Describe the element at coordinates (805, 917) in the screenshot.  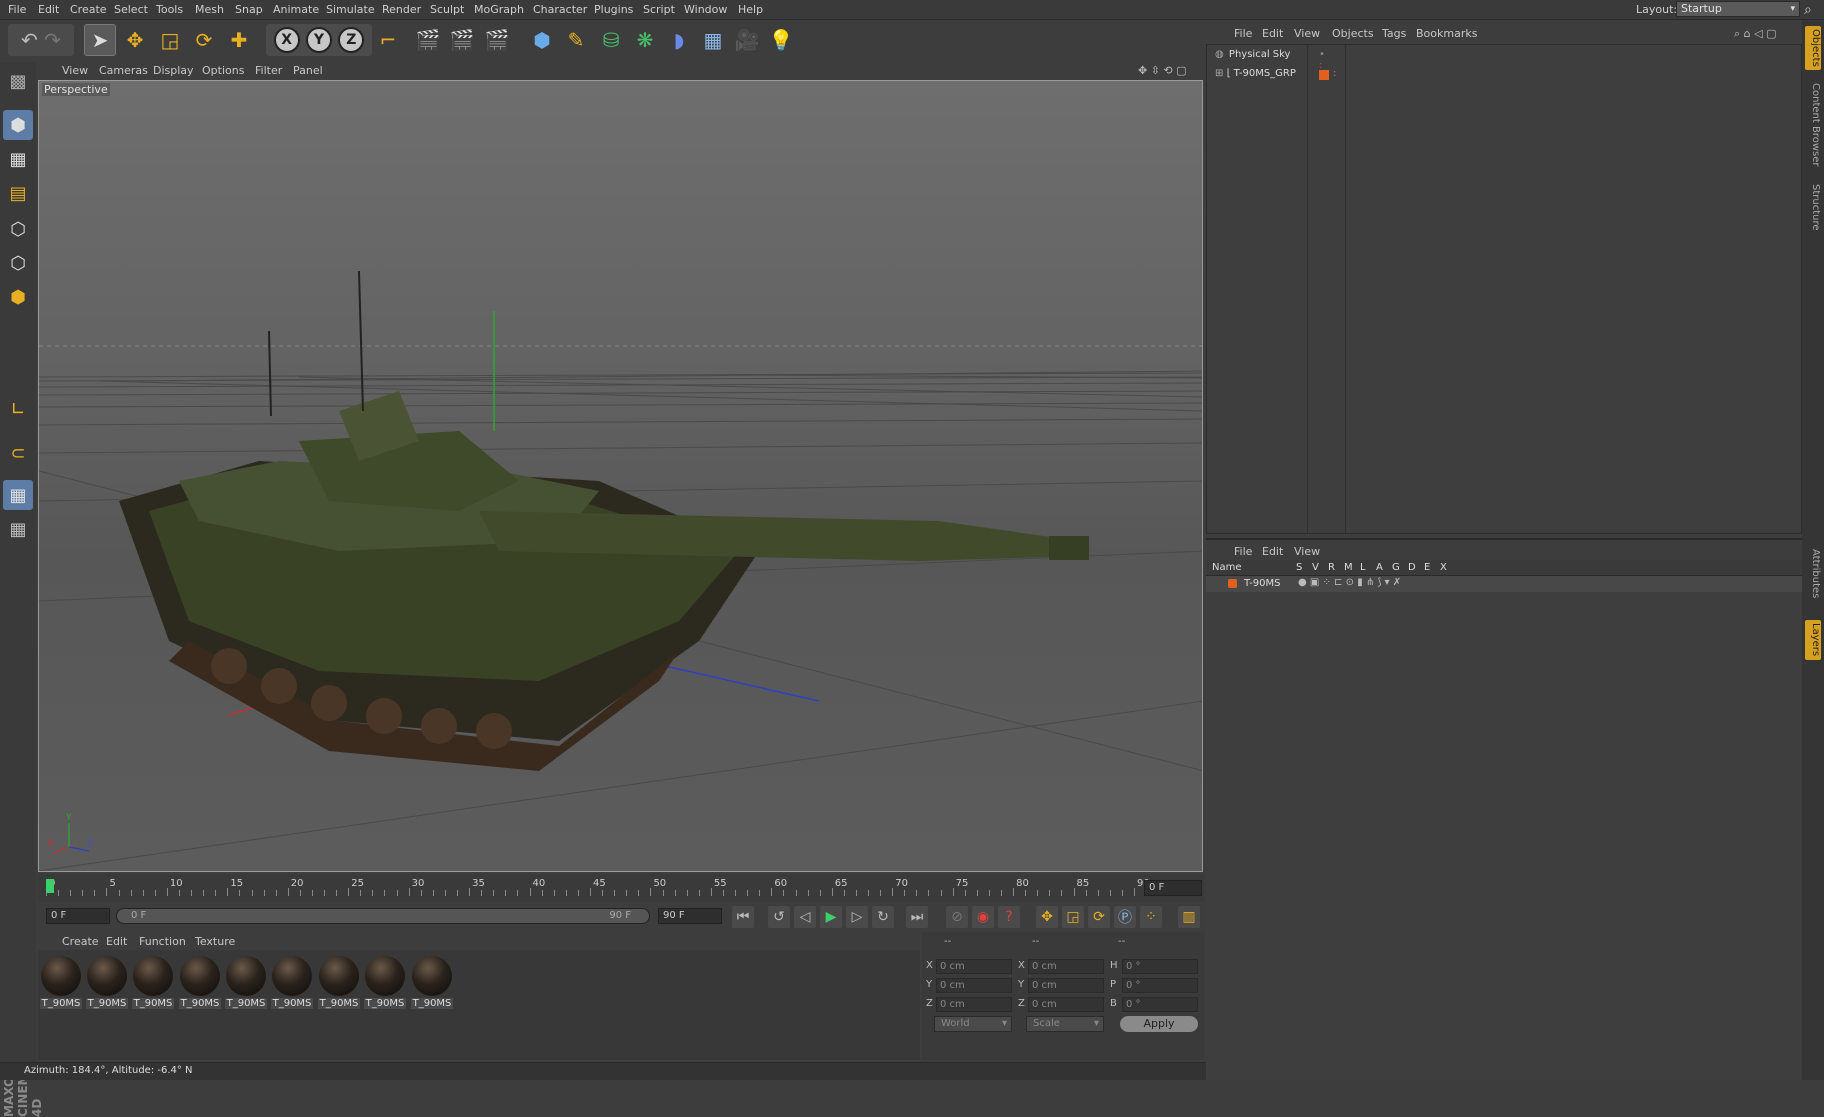
I see `previous-frame-button: ◁` at that location.